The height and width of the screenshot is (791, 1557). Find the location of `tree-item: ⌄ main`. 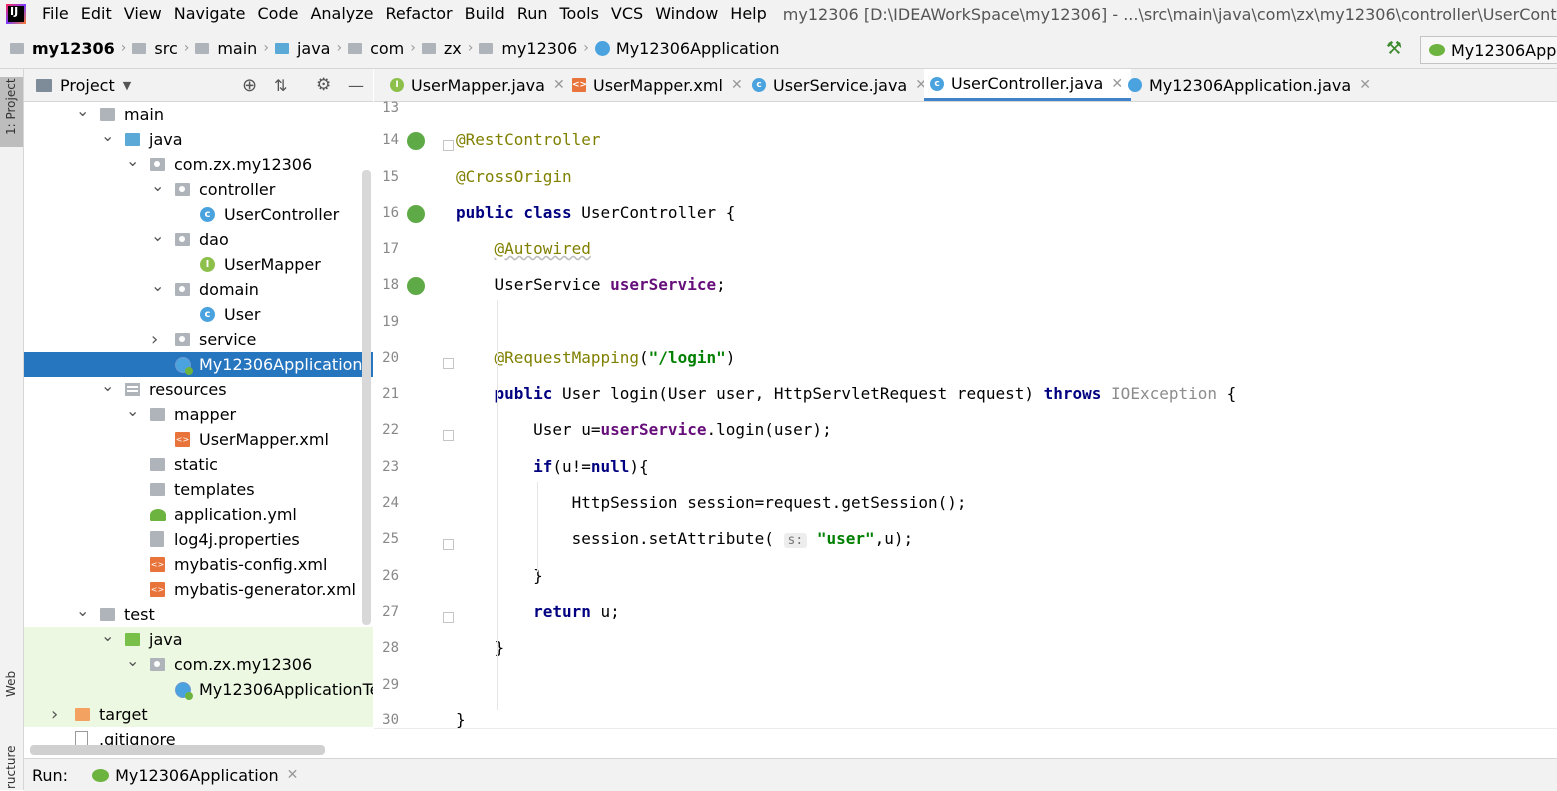

tree-item: ⌄ main is located at coordinates (198, 114).